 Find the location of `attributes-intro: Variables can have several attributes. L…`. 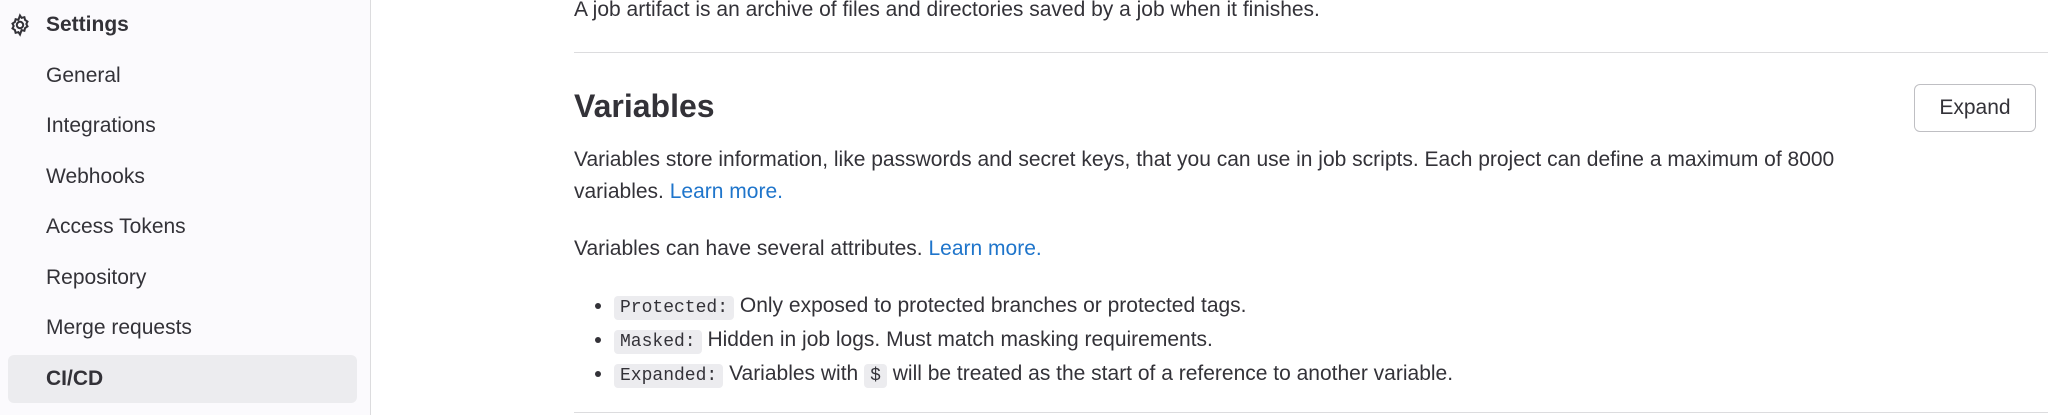

attributes-intro: Variables can have several attributes. L… is located at coordinates (1234, 249).